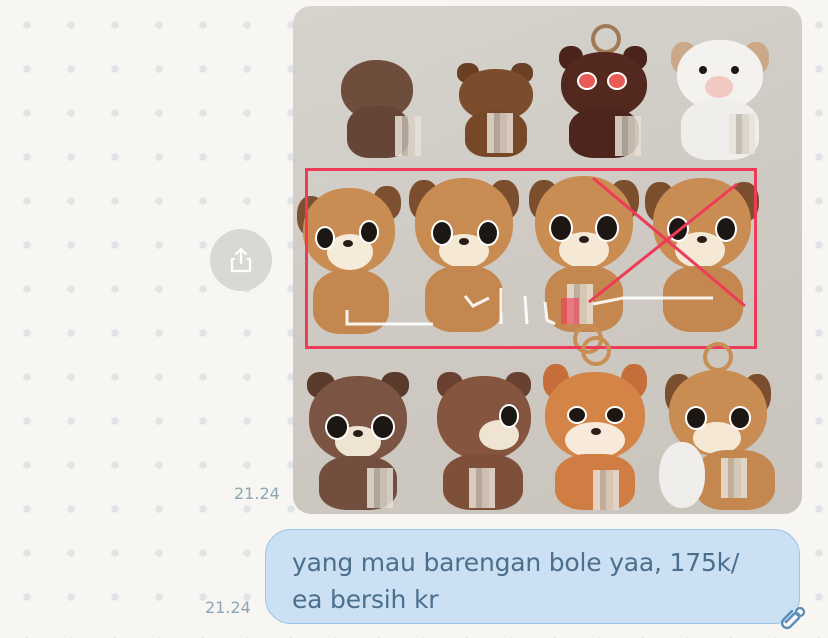 The image size is (828, 638). What do you see at coordinates (516, 562) in the screenshot?
I see `message-line-1: yang mau barengan bole yaa, 175k/` at bounding box center [516, 562].